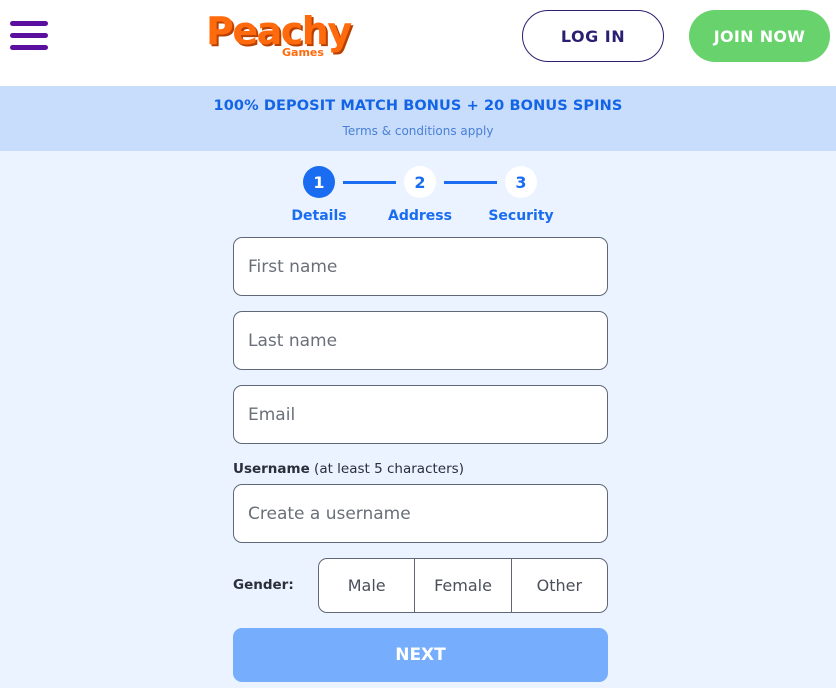  I want to click on gender-option-male: Male, so click(367, 585).